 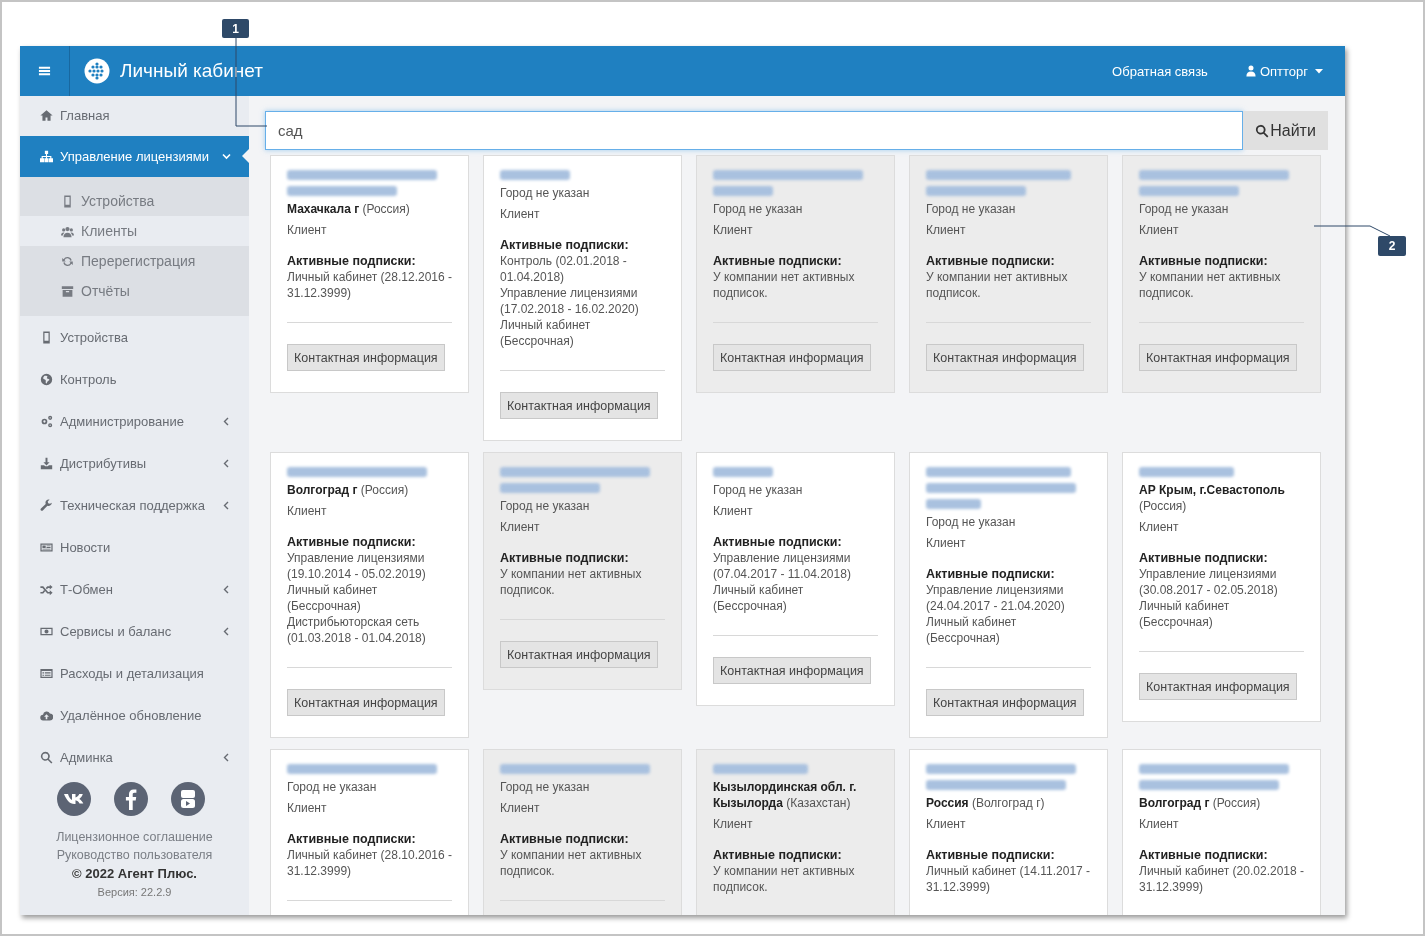 I want to click on footer-link: Руководство пользователя, so click(x=134, y=855).